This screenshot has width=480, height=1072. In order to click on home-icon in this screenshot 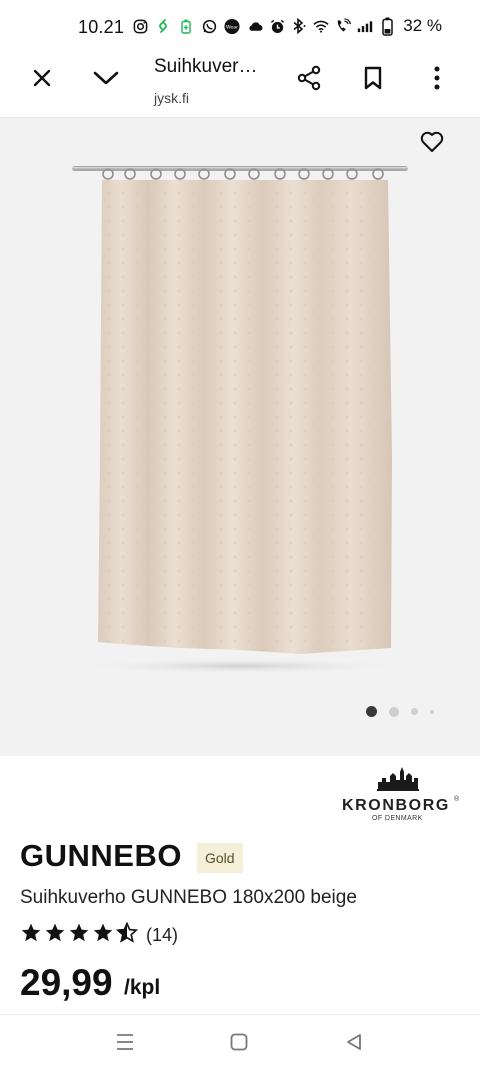, I will do `click(239, 1044)`.